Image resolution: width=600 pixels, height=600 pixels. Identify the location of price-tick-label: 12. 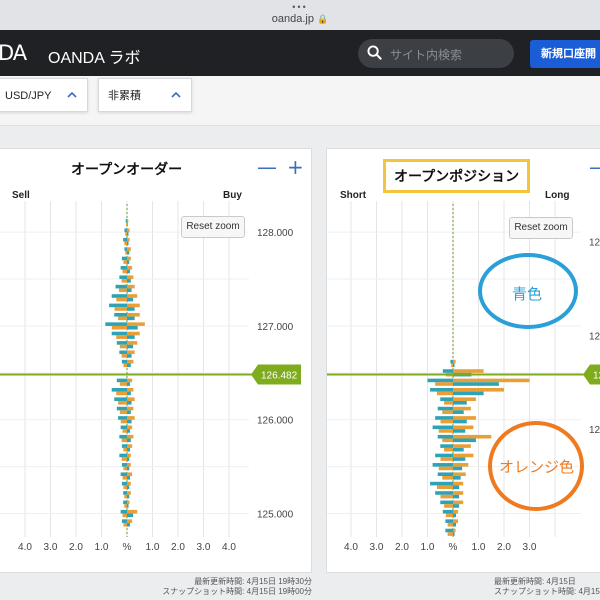
(594, 430).